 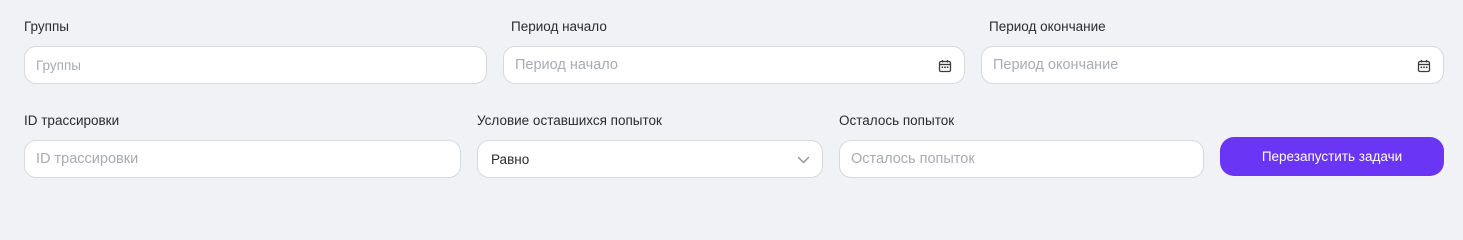 I want to click on trace-id-input-box, so click(x=242, y=159).